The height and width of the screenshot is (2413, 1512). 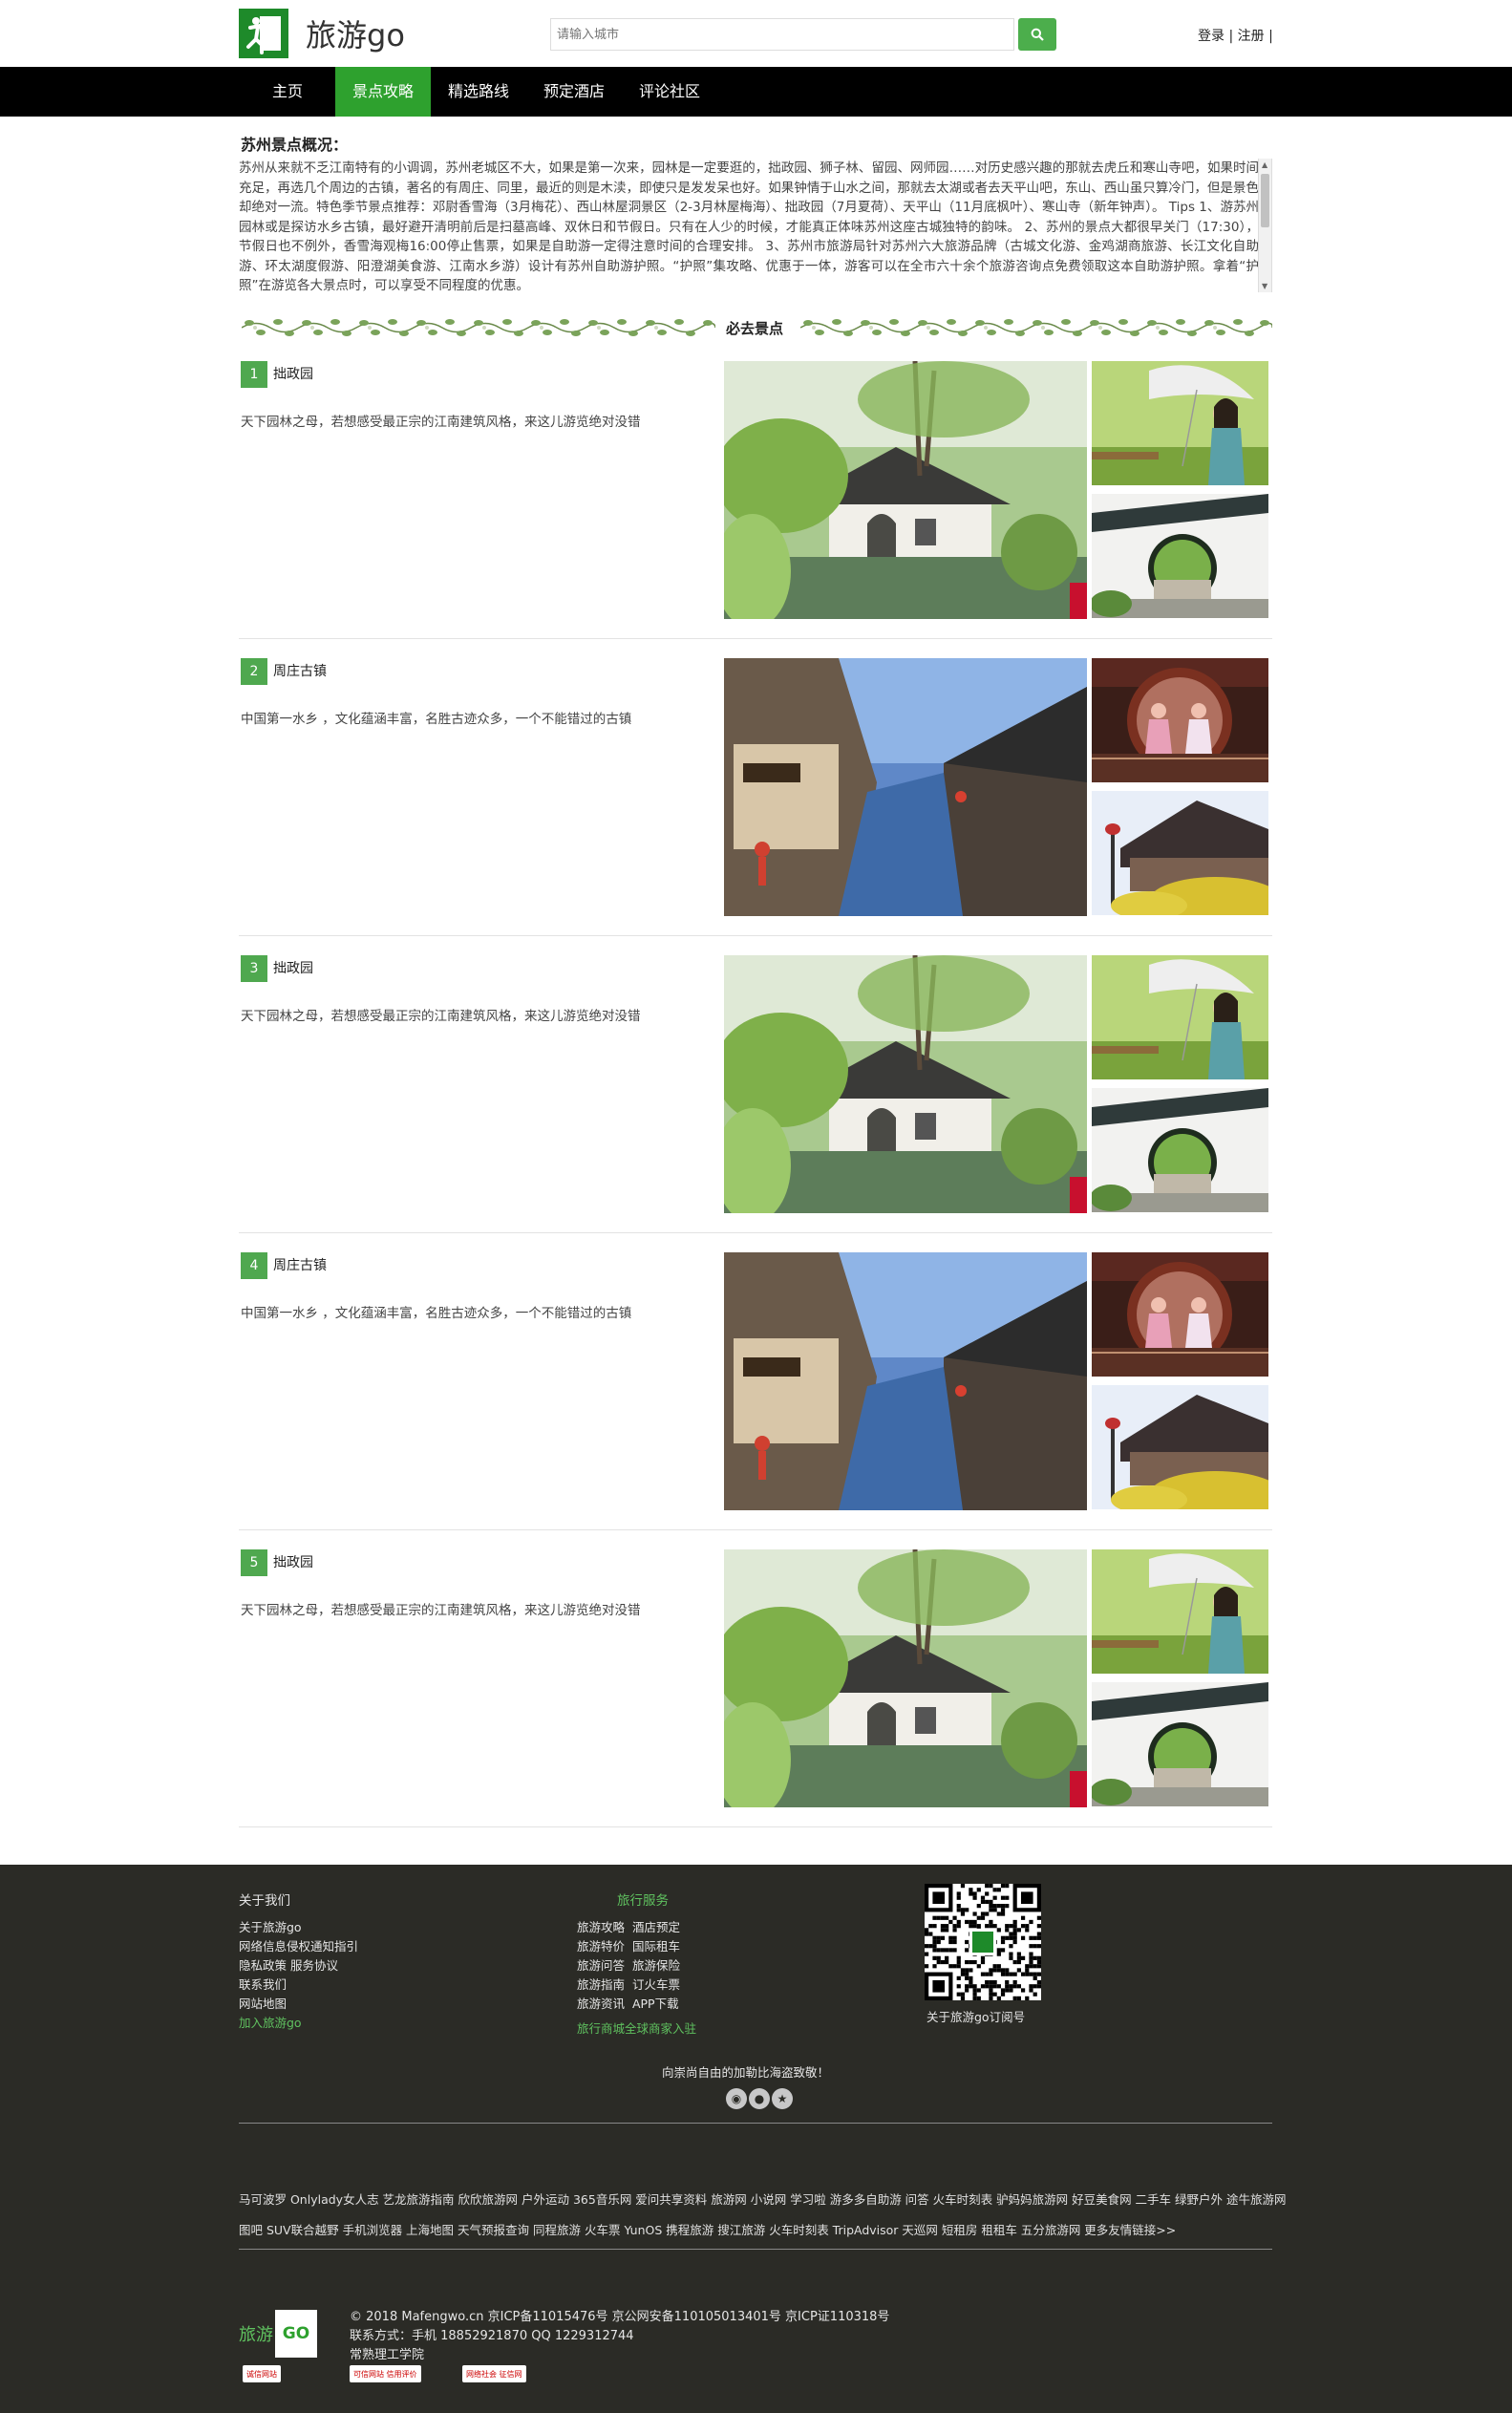 What do you see at coordinates (574, 92) in the screenshot?
I see `nav-item-hotels: 预定酒店` at bounding box center [574, 92].